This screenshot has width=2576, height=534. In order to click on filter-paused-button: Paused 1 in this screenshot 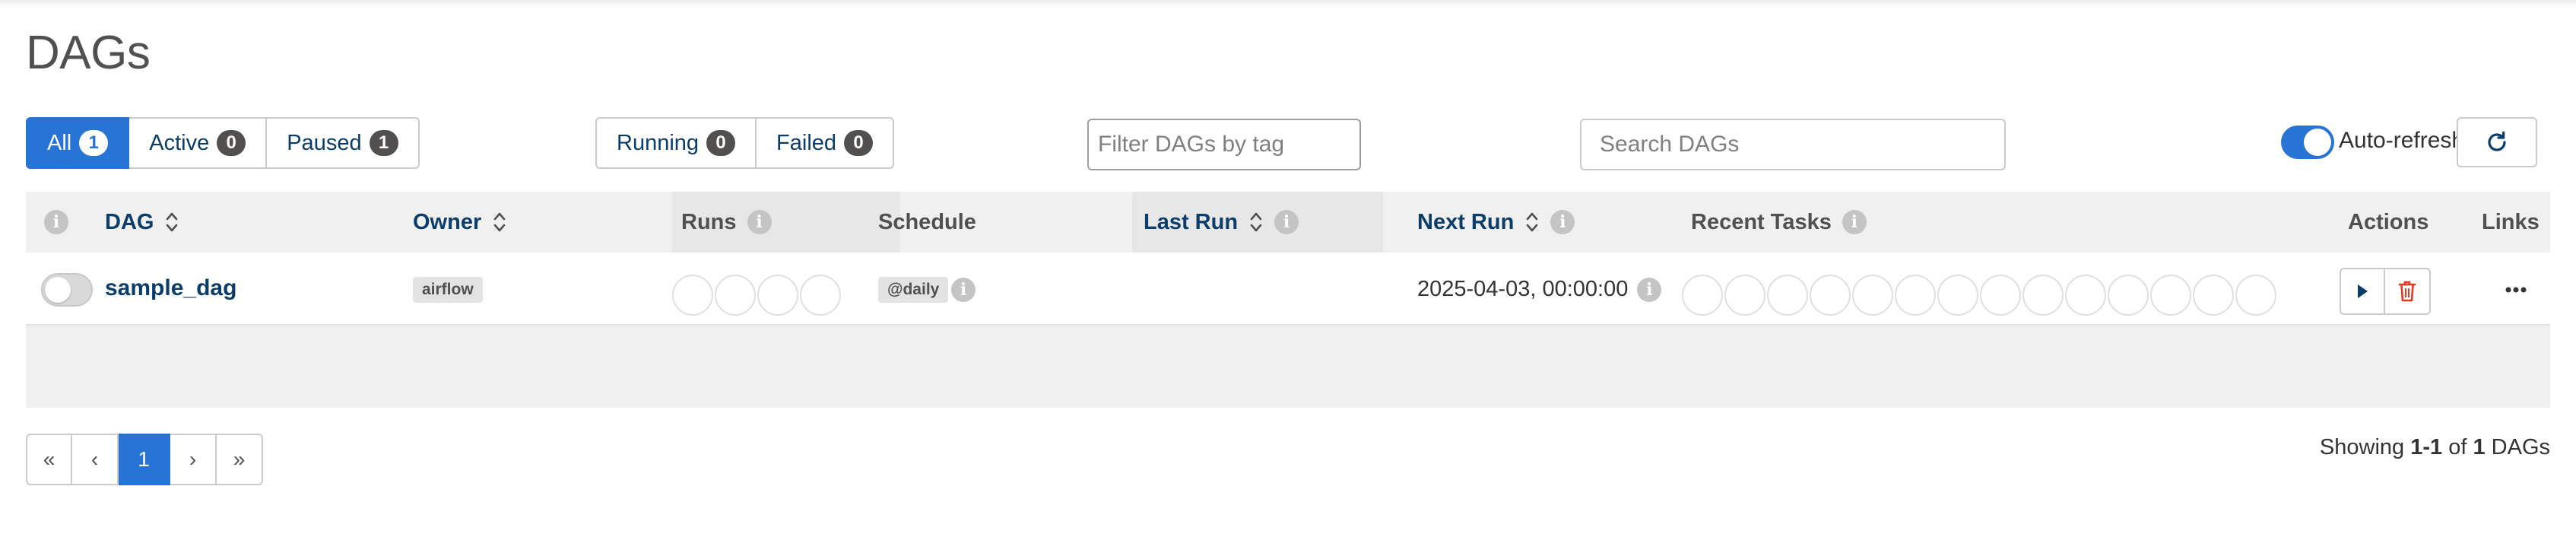, I will do `click(343, 143)`.